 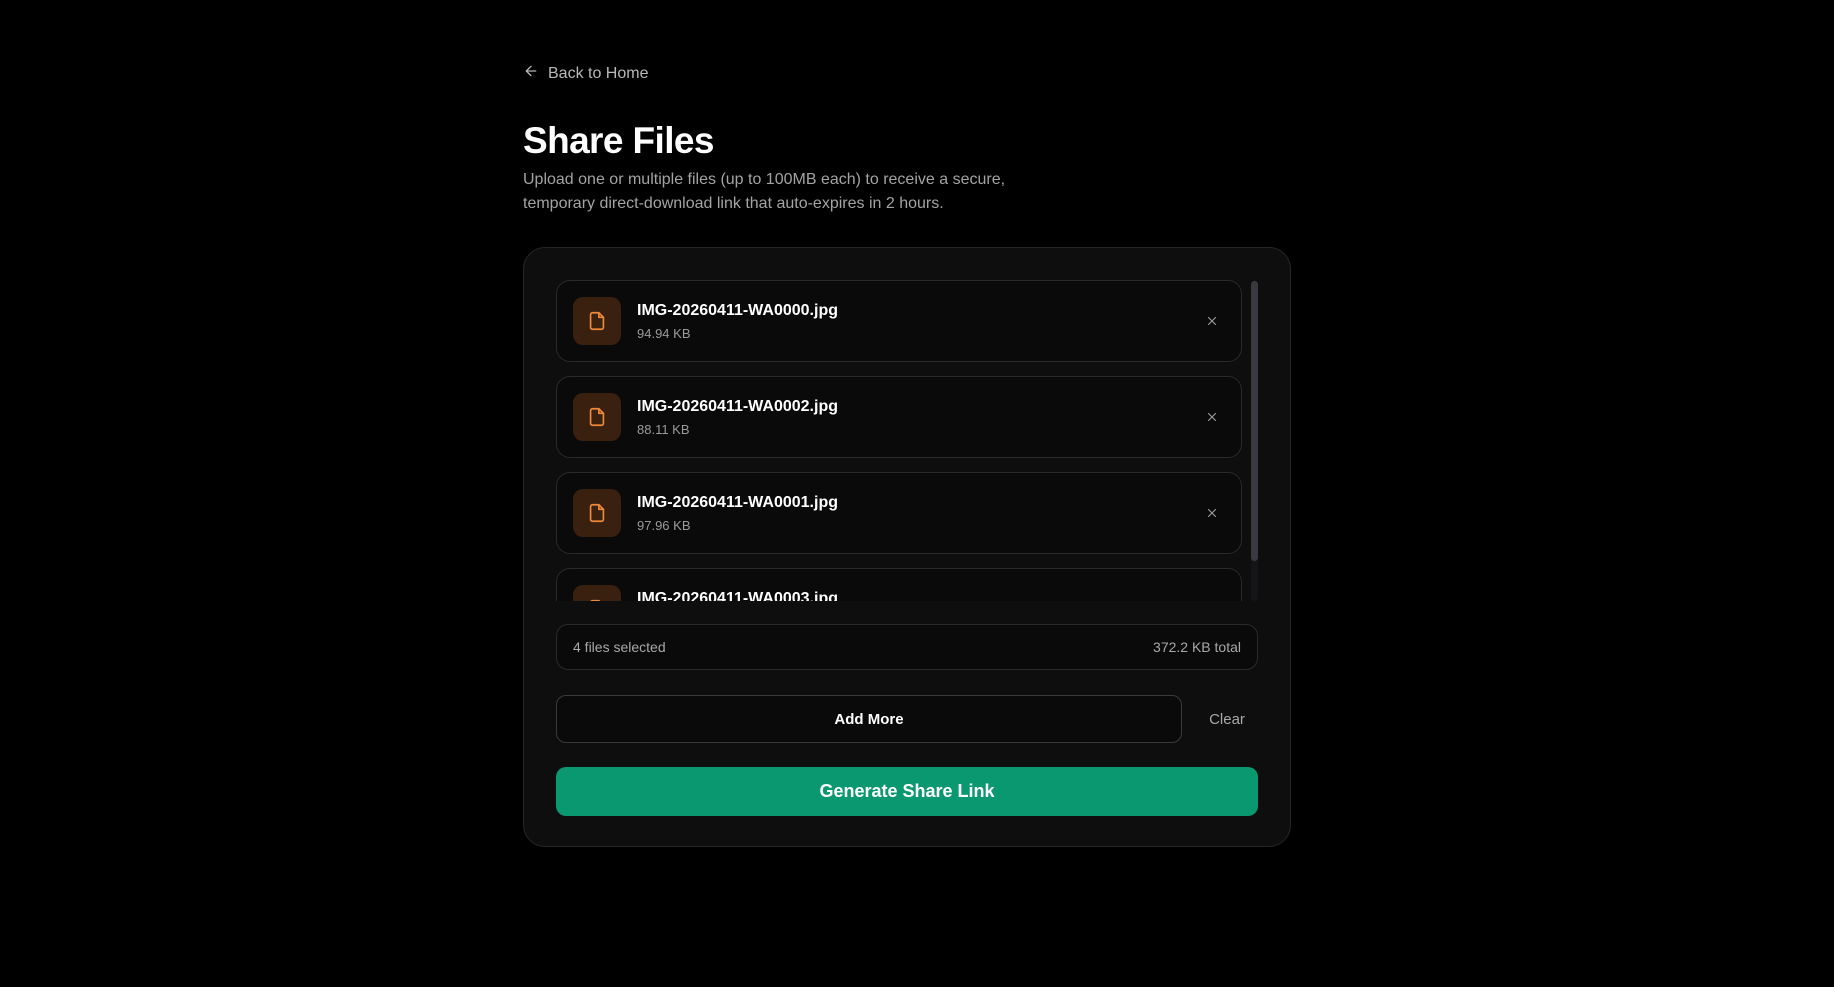 What do you see at coordinates (663, 429) in the screenshot?
I see `file-size: 88.11 KB` at bounding box center [663, 429].